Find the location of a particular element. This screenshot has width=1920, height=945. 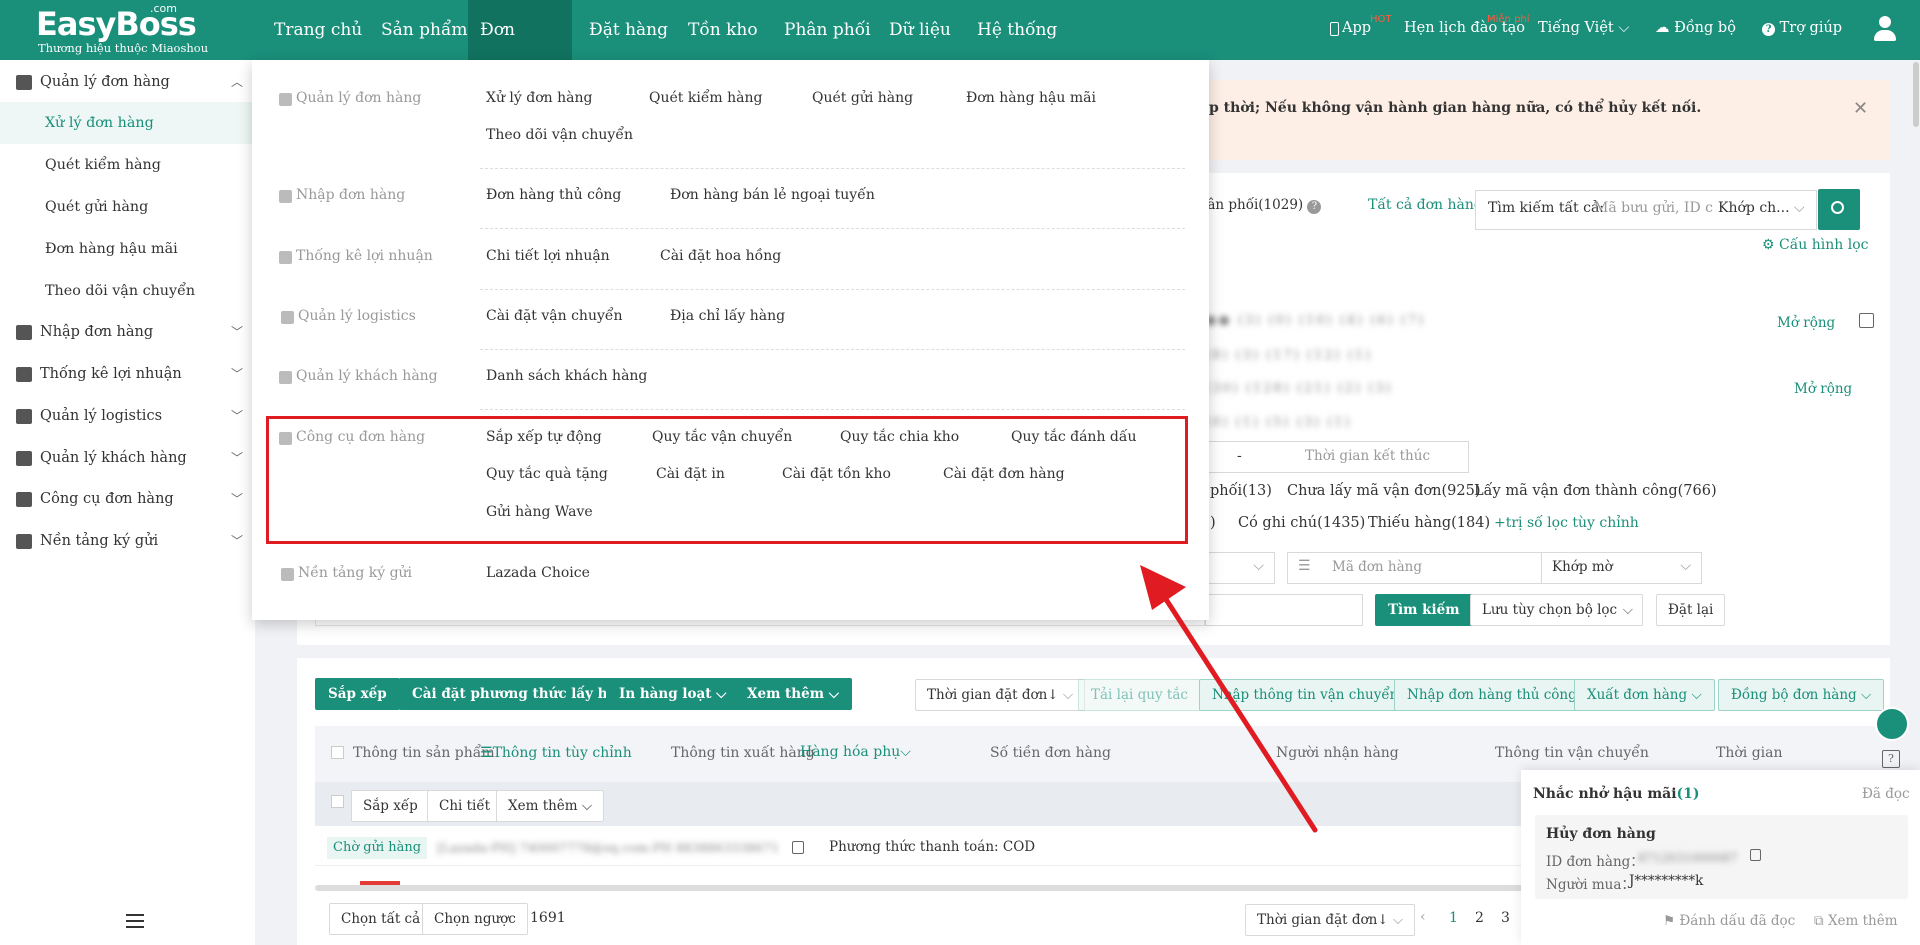

status-filter: phối(13) is located at coordinates (1241, 491).